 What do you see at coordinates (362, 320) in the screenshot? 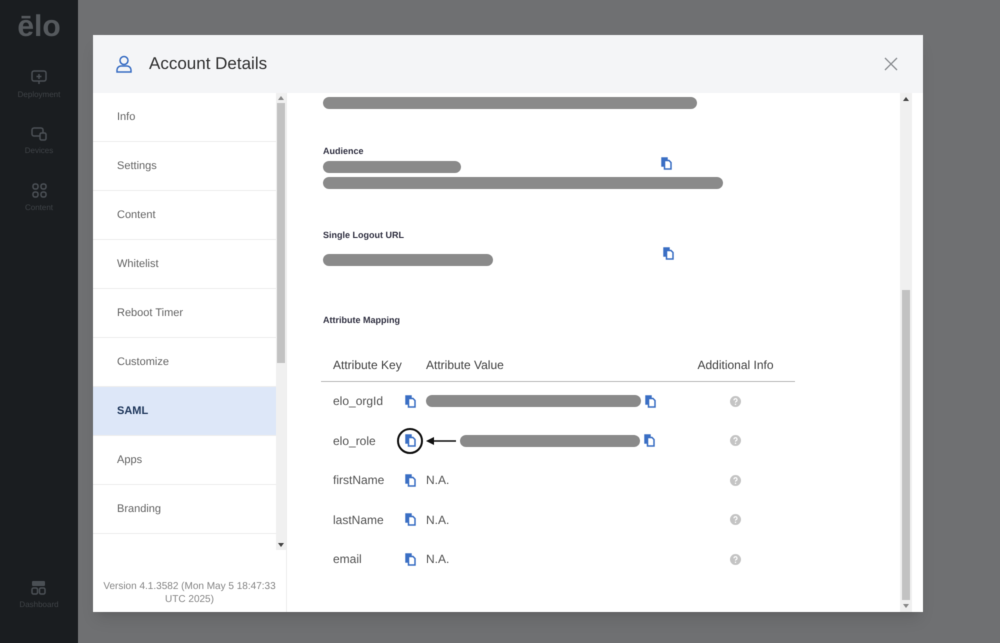
I see `section-title: Attribute Mapping` at bounding box center [362, 320].